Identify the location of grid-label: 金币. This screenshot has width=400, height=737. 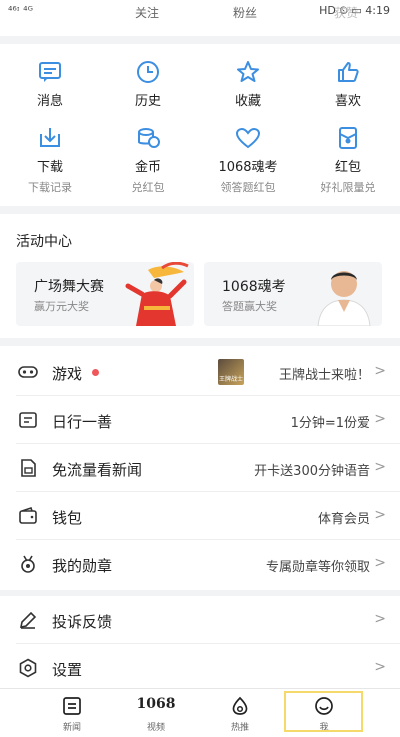
(147, 167).